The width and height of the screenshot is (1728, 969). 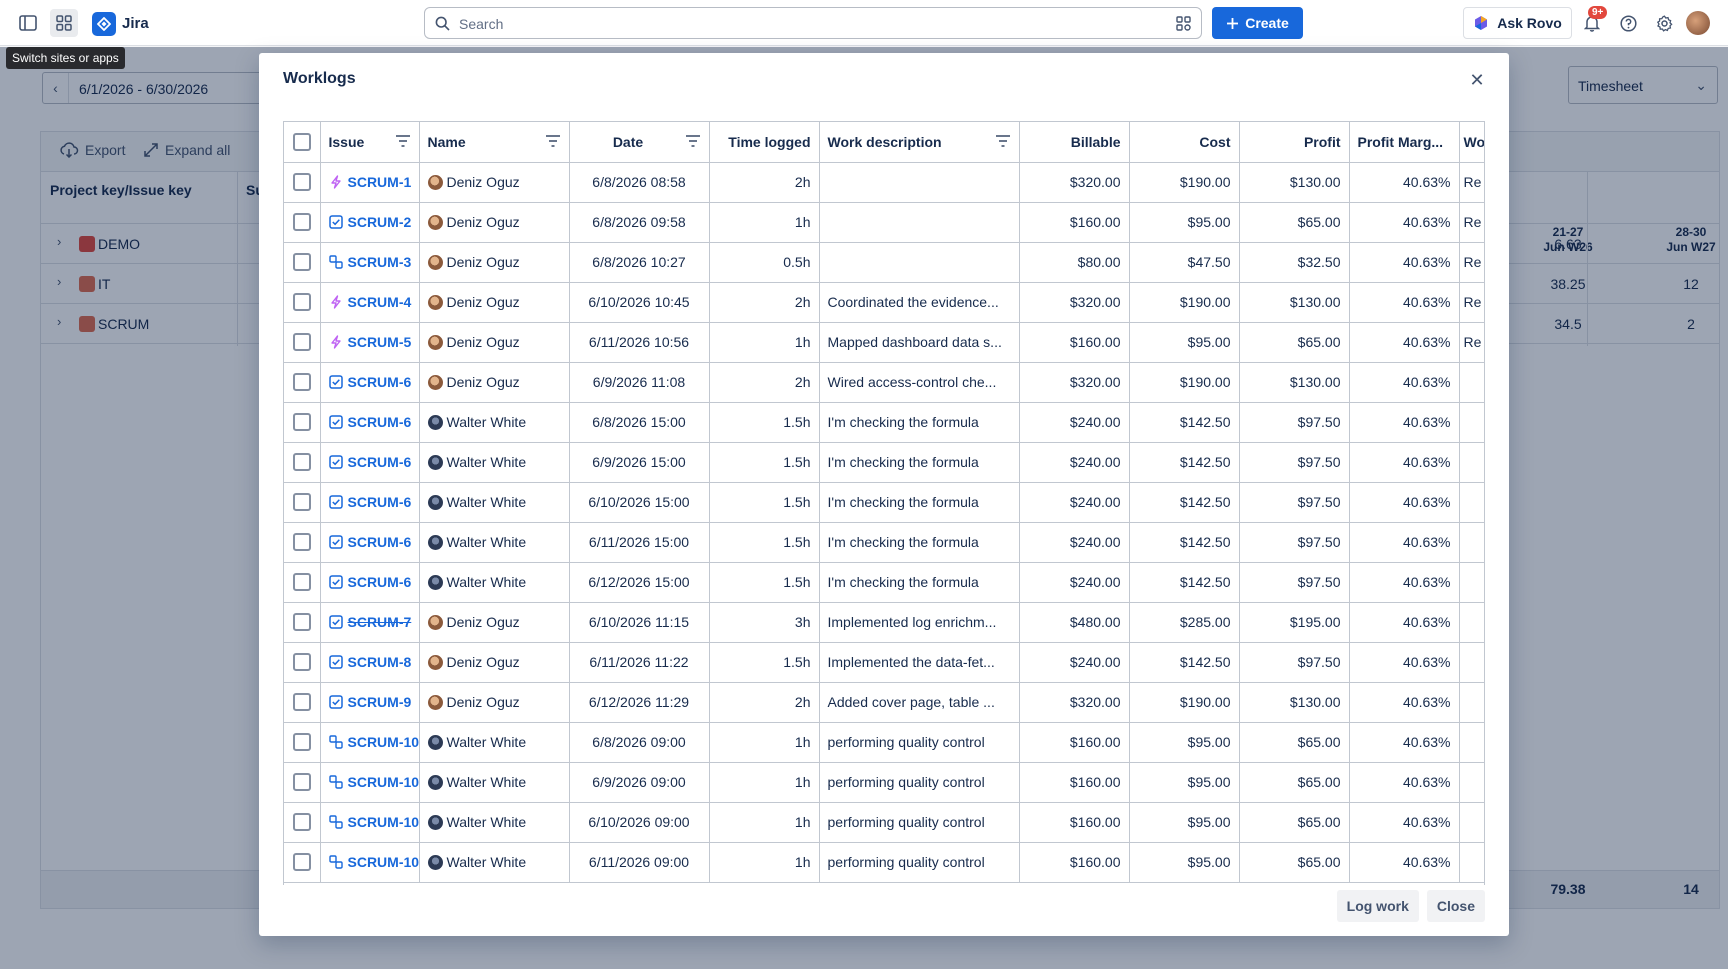 I want to click on issue-column-header: Issue, so click(x=370, y=142).